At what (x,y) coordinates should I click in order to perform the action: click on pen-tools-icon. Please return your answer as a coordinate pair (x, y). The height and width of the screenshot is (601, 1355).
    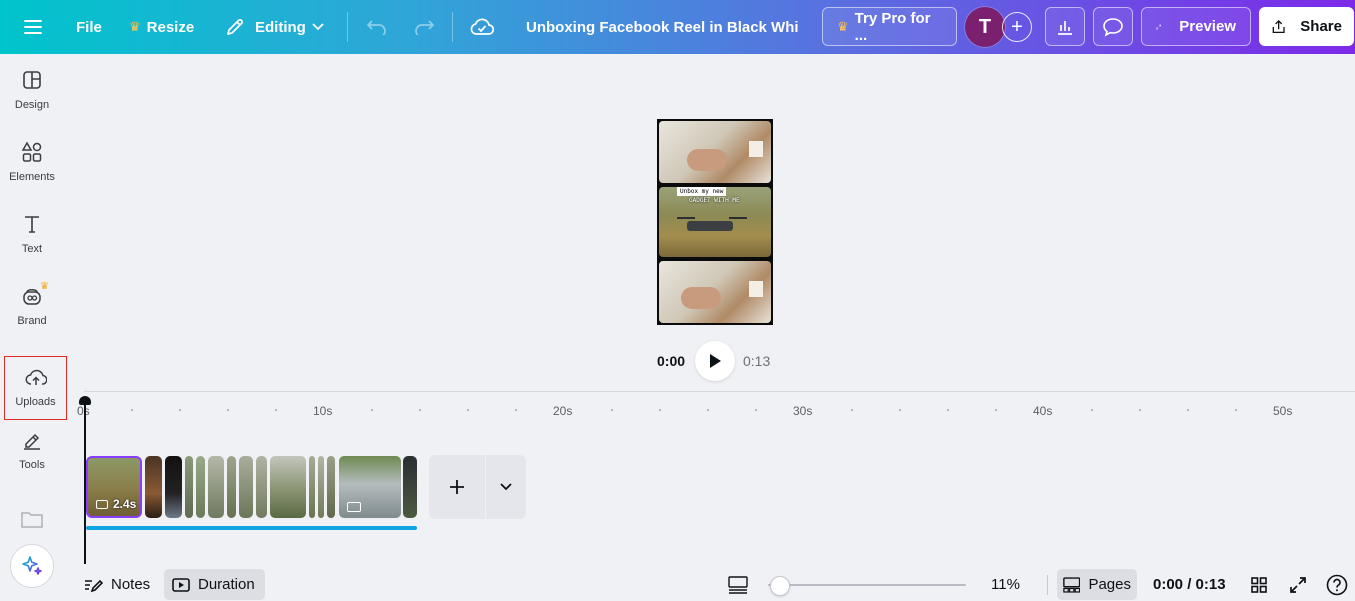
    Looking at the image, I should click on (32, 440).